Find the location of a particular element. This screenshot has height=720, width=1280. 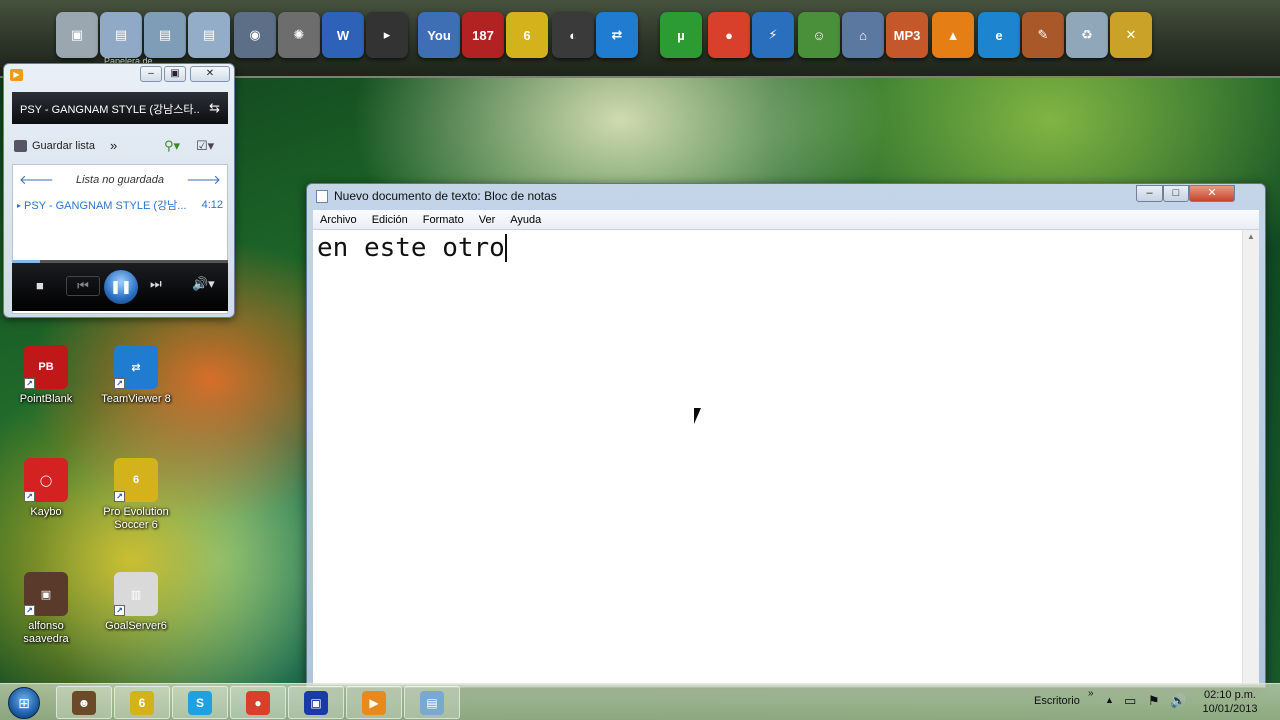

desktop-shortcut: ▥ ↗ GoalServer6 is located at coordinates (136, 602).